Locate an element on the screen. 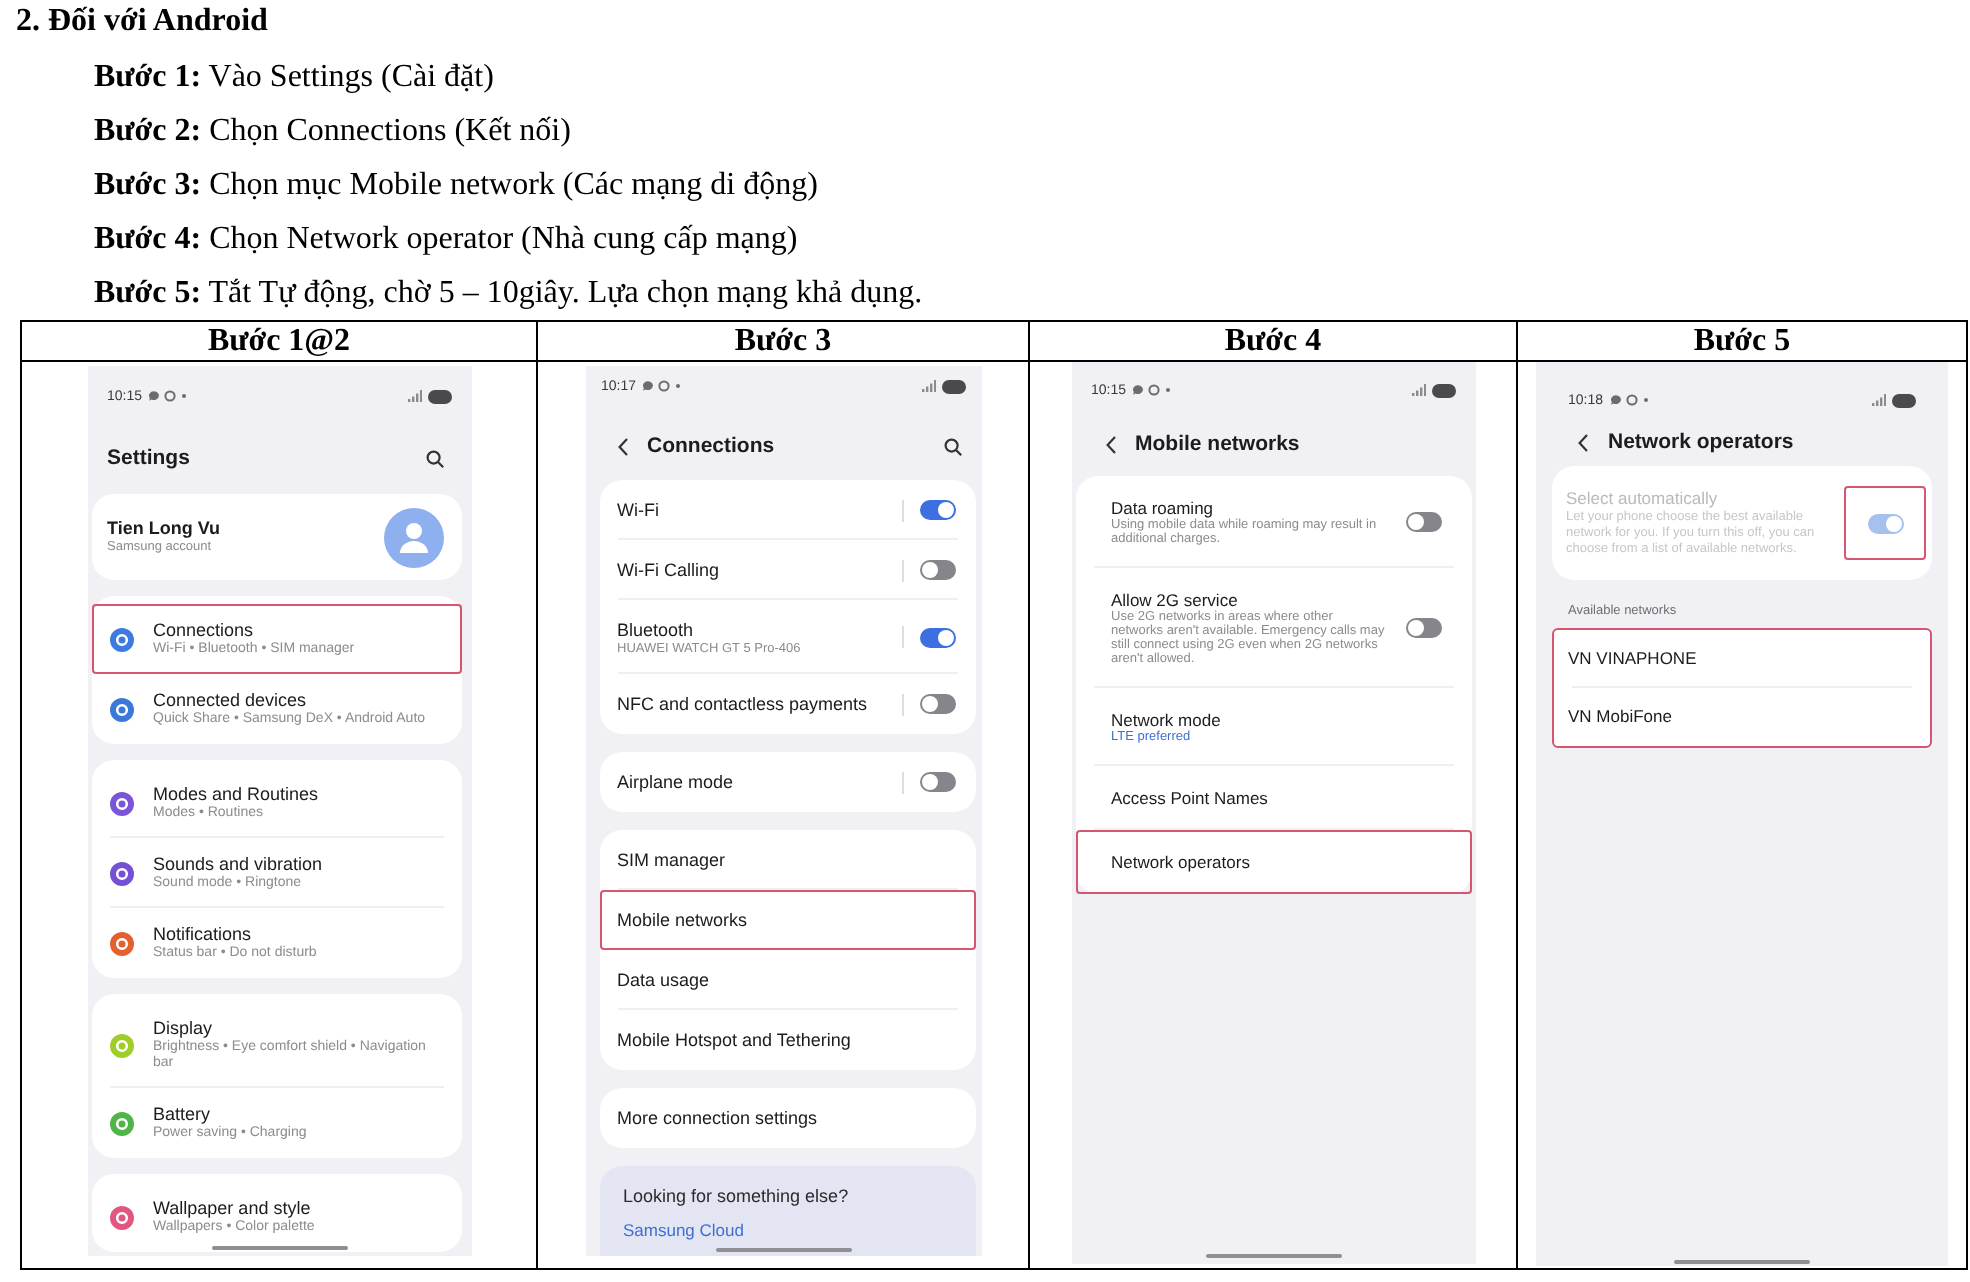  setting-label: VN VINAPHONE is located at coordinates (1632, 659).